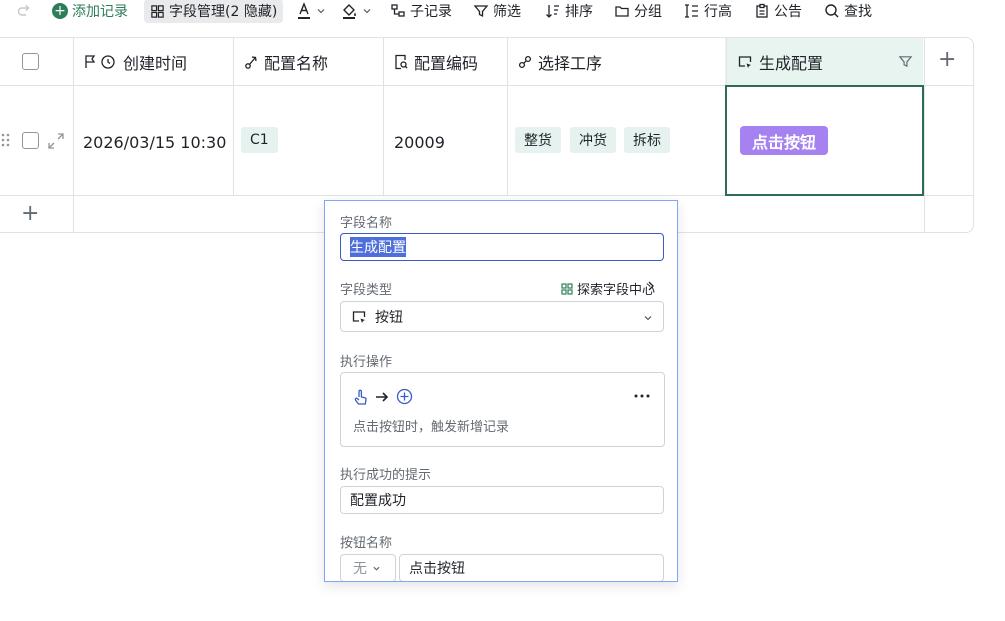 The height and width of the screenshot is (621, 1005). What do you see at coordinates (30, 214) in the screenshot?
I see `add-row-icon: +` at bounding box center [30, 214].